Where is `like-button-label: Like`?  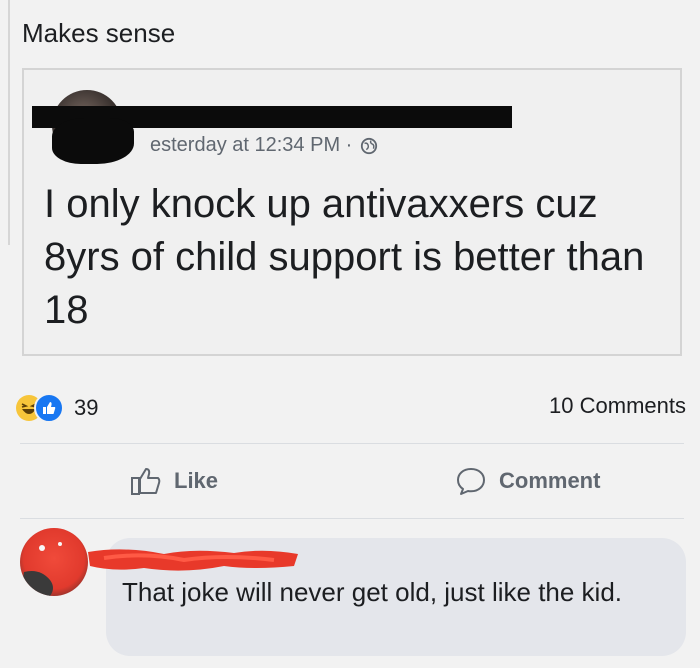
like-button-label: Like is located at coordinates (196, 480).